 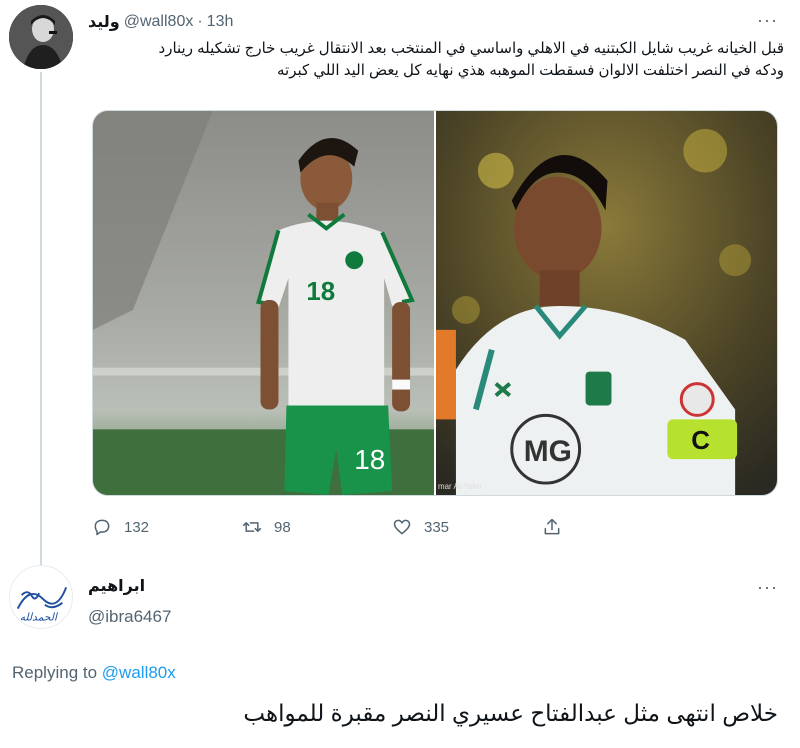 I want to click on thread-connector-line, so click(x=41, y=321).